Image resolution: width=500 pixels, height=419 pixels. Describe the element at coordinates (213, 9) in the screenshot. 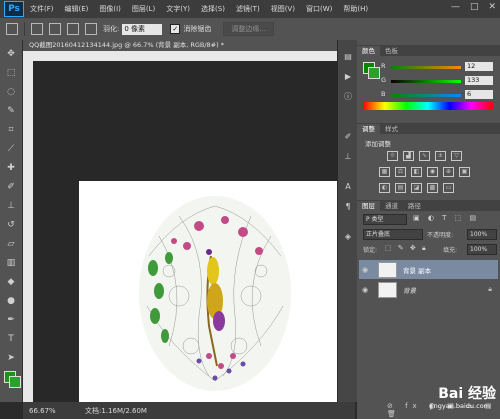

I see `menu-select: 选择(S)` at that location.